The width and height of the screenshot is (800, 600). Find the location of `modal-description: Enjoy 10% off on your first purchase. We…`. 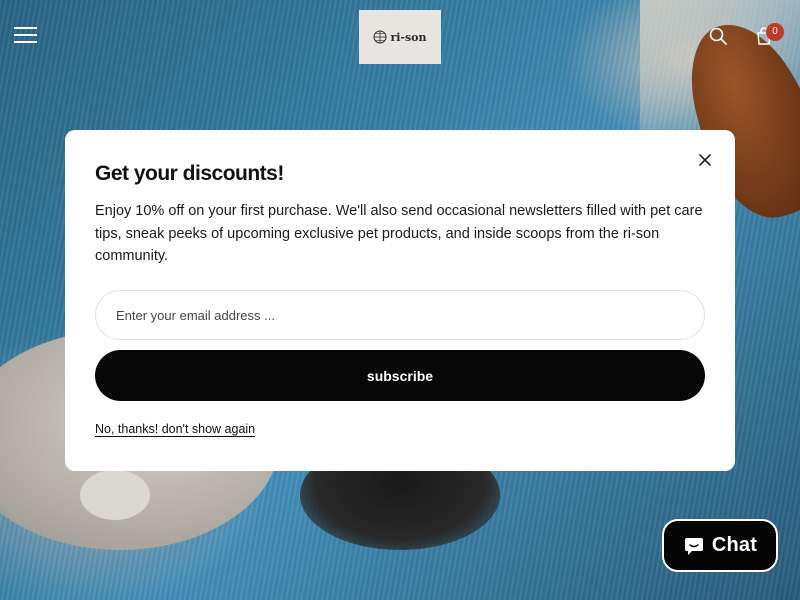

modal-description: Enjoy 10% off on your first purchase. We… is located at coordinates (399, 233).